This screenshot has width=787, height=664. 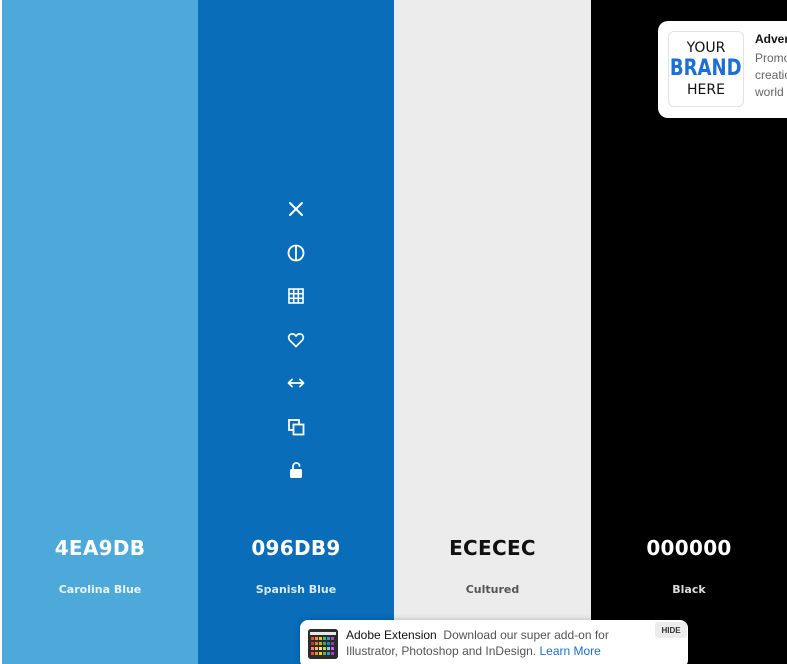 I want to click on heart-icon, so click(x=296, y=339).